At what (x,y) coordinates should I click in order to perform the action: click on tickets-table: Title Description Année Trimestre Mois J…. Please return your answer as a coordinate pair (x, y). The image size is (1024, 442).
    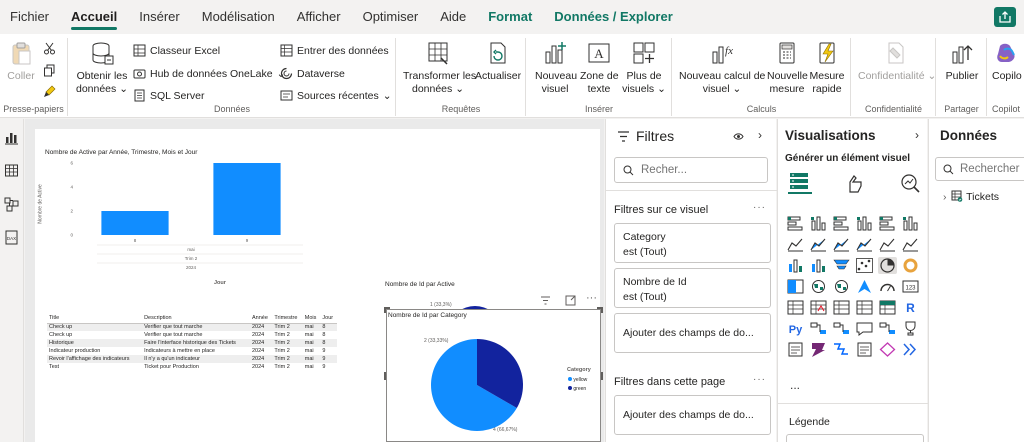
    Looking at the image, I should click on (192, 342).